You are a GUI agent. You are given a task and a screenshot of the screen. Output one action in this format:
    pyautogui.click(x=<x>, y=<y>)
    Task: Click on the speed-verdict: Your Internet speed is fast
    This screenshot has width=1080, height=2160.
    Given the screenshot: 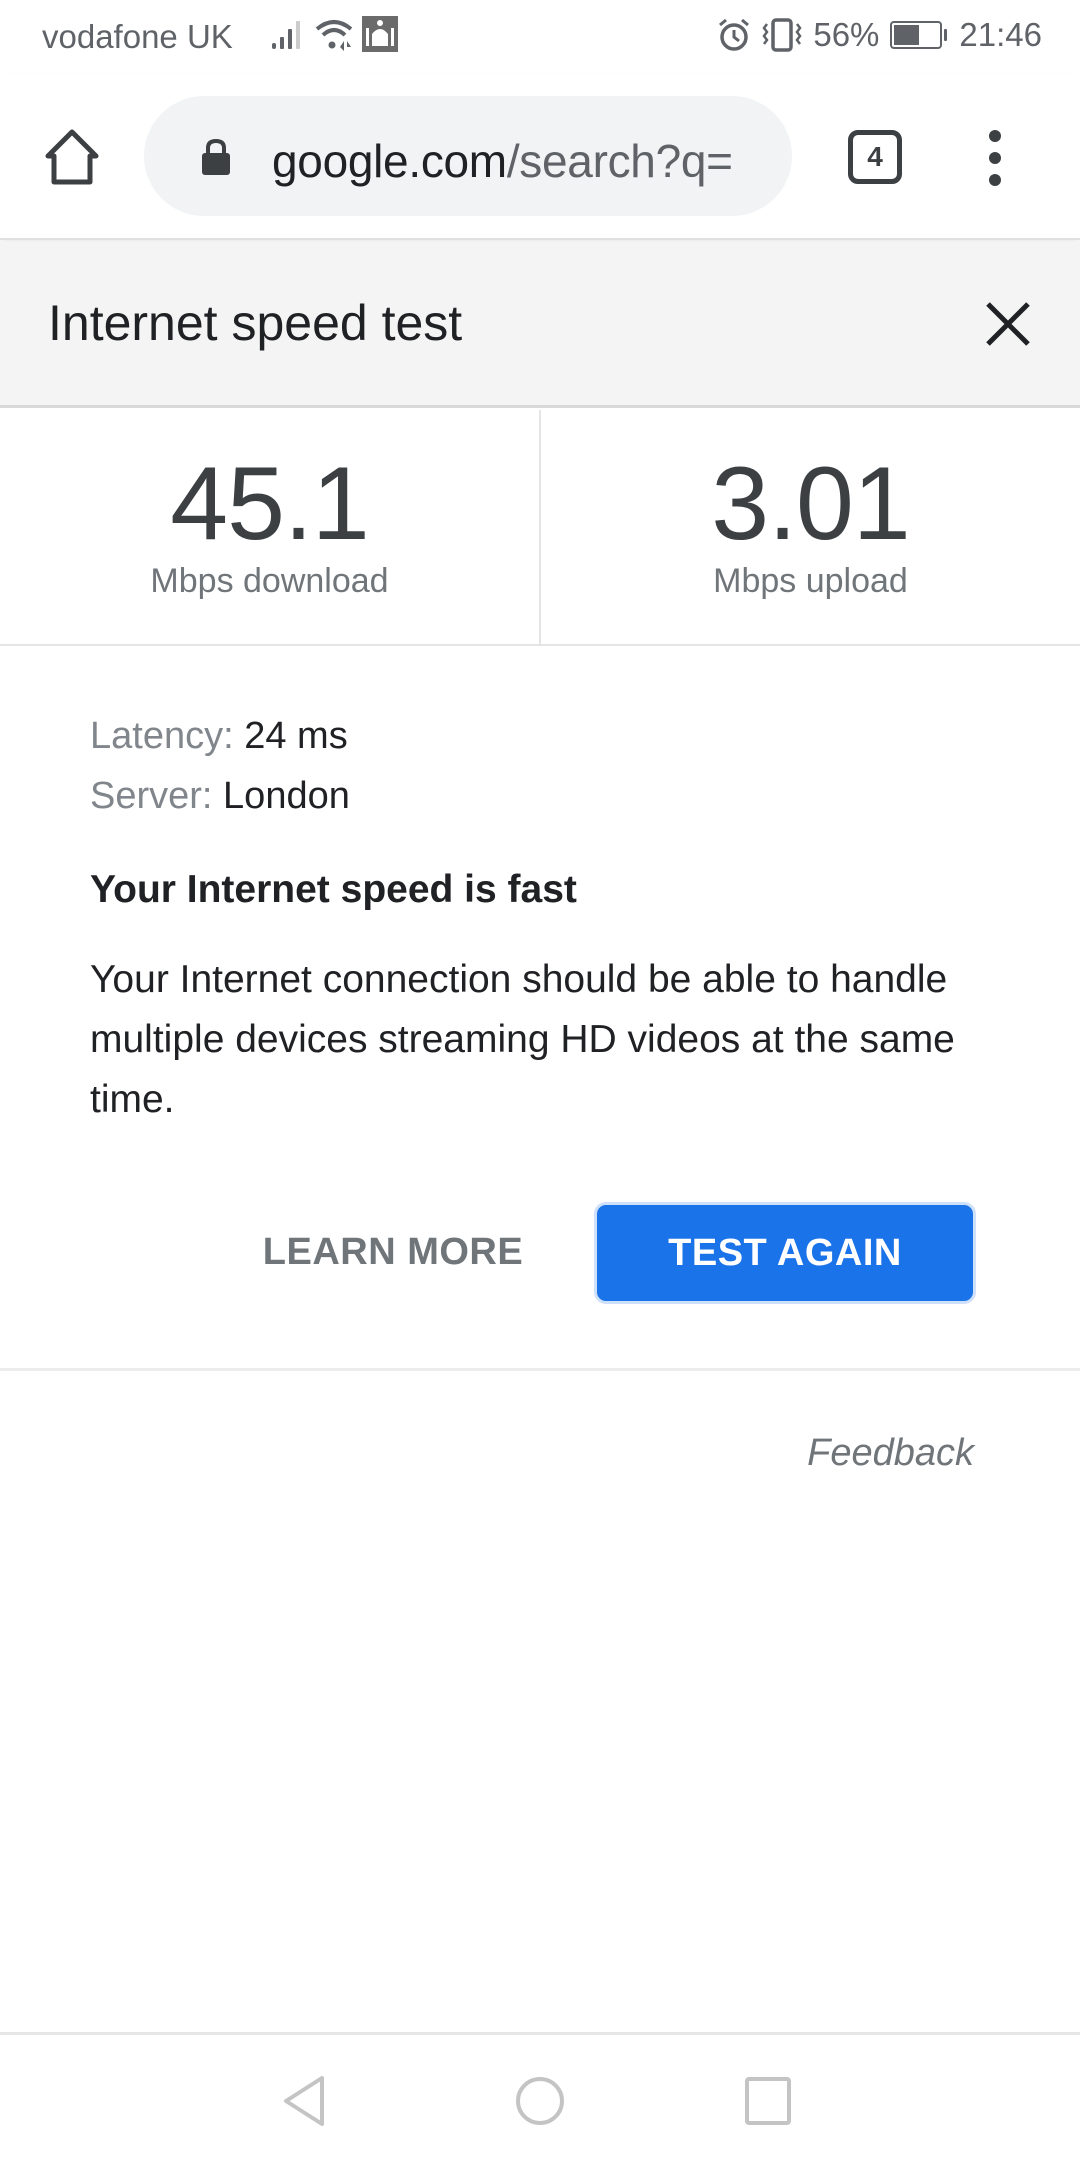 What is the action you would take?
    pyautogui.click(x=333, y=889)
    